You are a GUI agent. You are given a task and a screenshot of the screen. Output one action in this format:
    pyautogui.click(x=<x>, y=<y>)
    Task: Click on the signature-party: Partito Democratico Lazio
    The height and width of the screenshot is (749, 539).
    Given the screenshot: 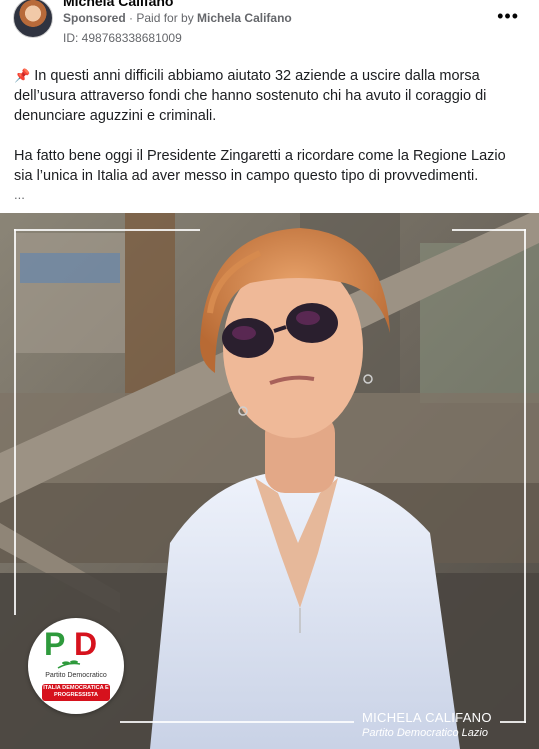 What is the action you would take?
    pyautogui.click(x=425, y=733)
    